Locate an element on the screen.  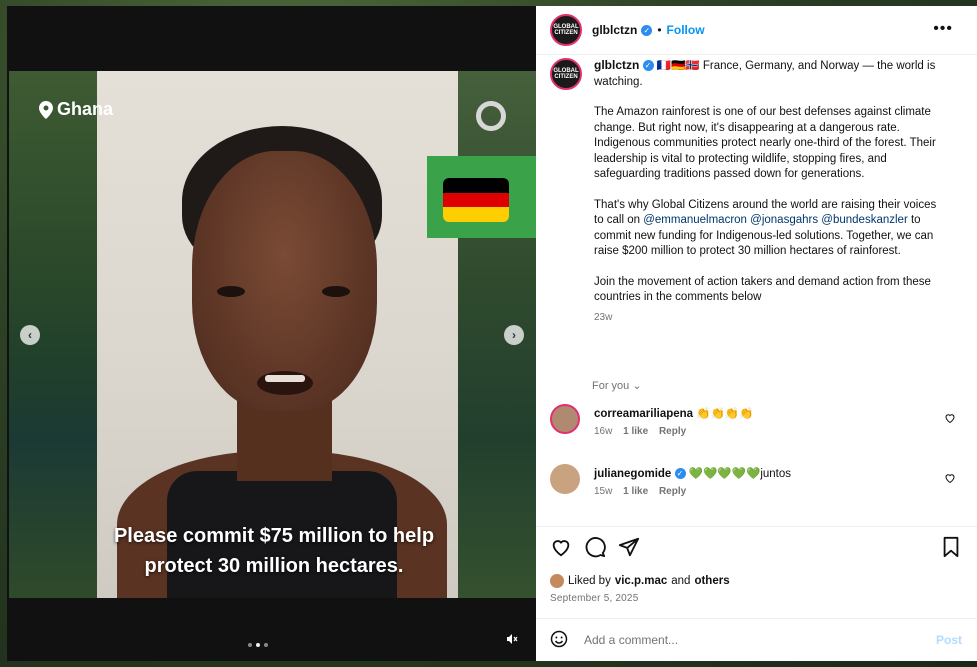
prev-slide-button: ‹ is located at coordinates (30, 335).